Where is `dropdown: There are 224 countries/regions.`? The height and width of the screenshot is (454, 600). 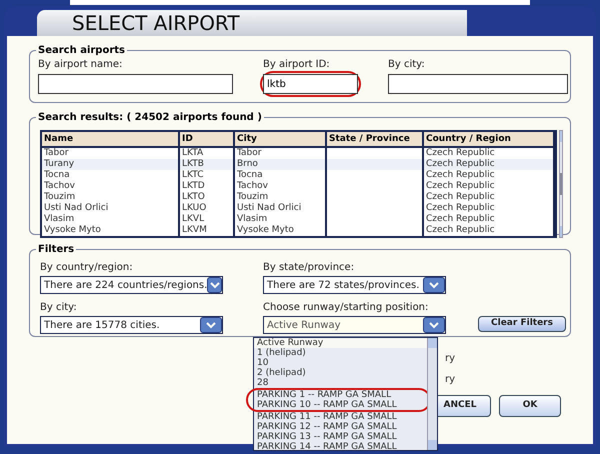 dropdown: There are 224 countries/regions. is located at coordinates (131, 285).